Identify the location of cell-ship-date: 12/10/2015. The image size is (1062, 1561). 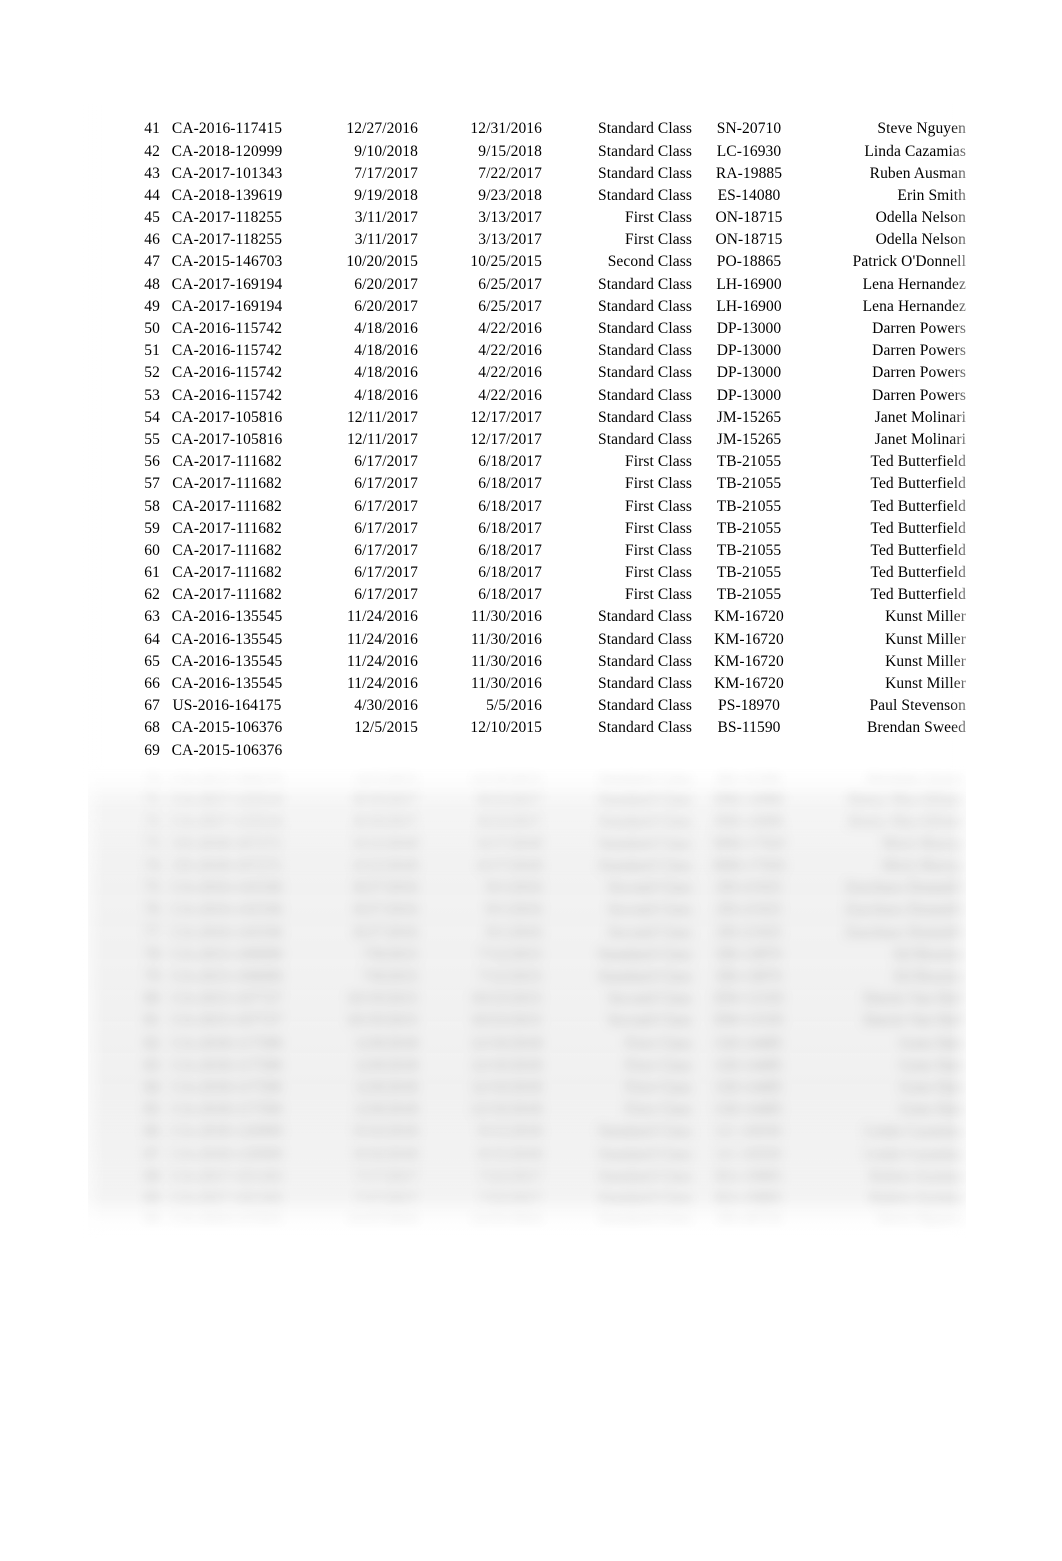
(506, 728).